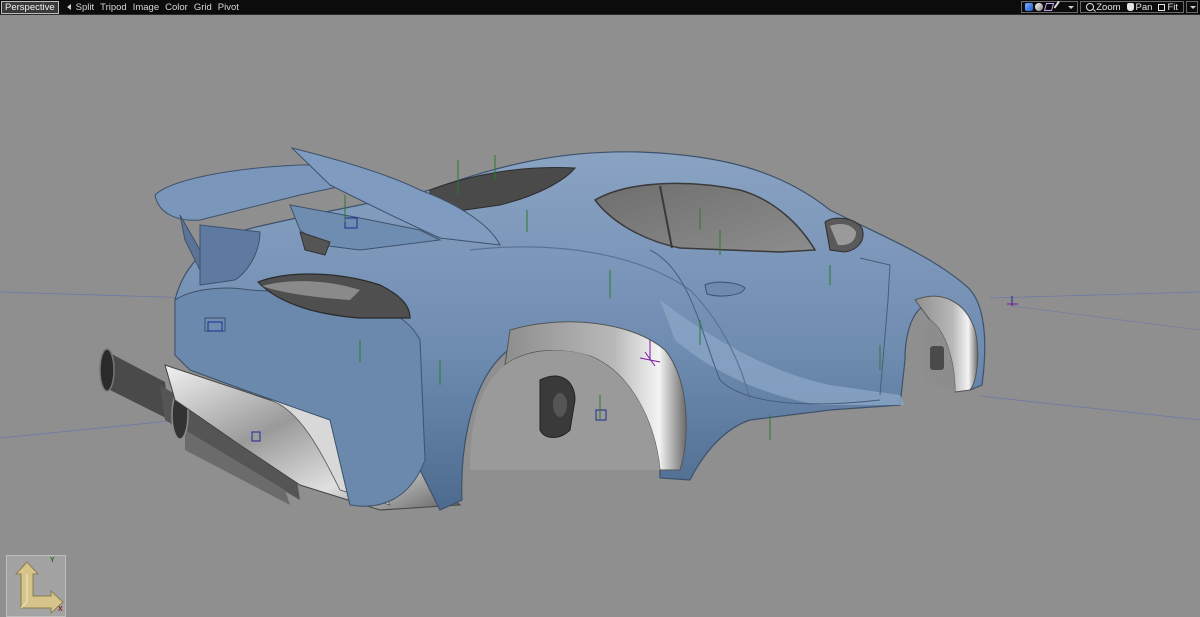  Describe the element at coordinates (52, 560) in the screenshot. I see `y-axis-label: Y` at that location.